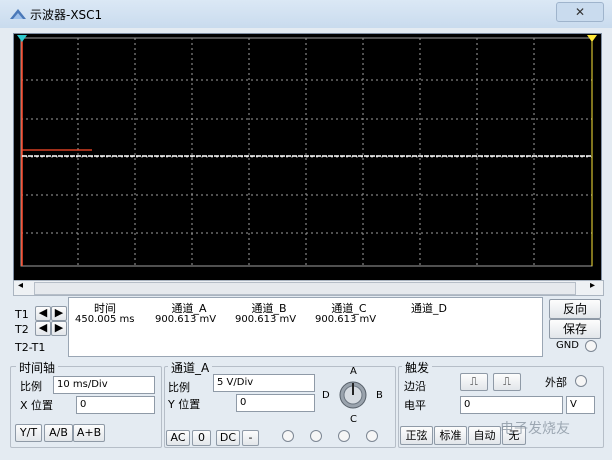  What do you see at coordinates (105, 319) in the screenshot?
I see `value-time: 450.005 ms` at bounding box center [105, 319].